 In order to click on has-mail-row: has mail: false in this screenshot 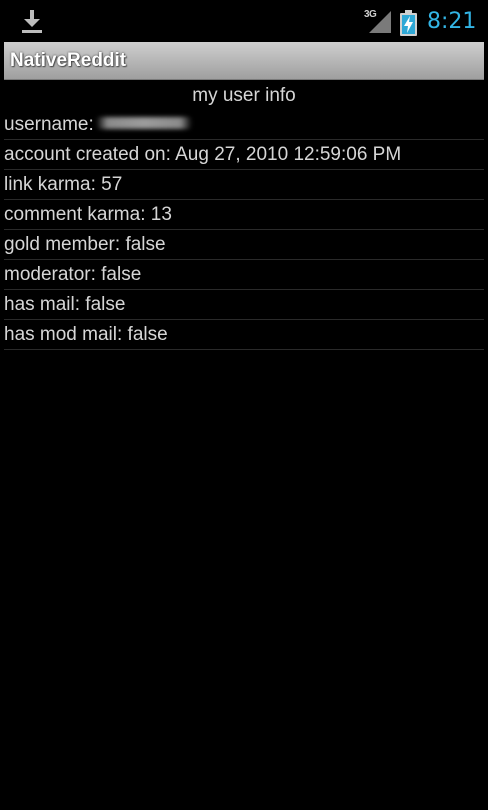, I will do `click(244, 305)`.